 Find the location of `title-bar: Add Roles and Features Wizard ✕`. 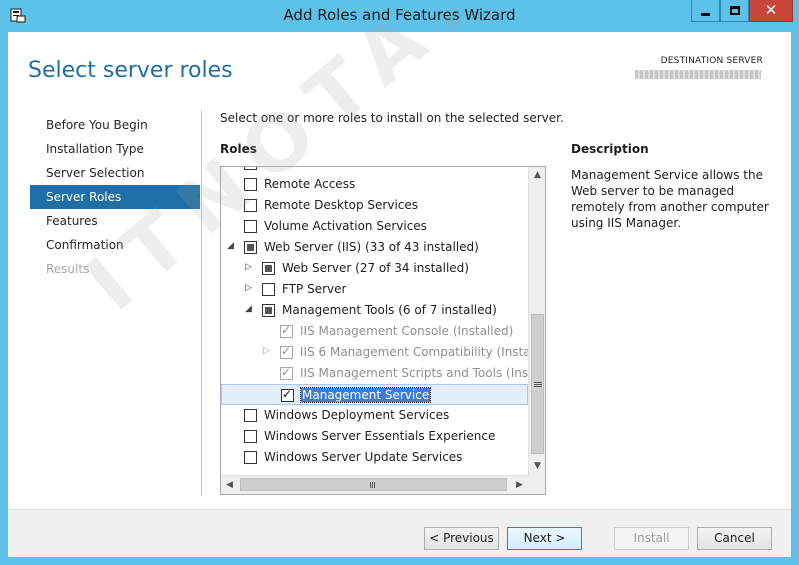

title-bar: Add Roles and Features Wizard ✕ is located at coordinates (399, 16).